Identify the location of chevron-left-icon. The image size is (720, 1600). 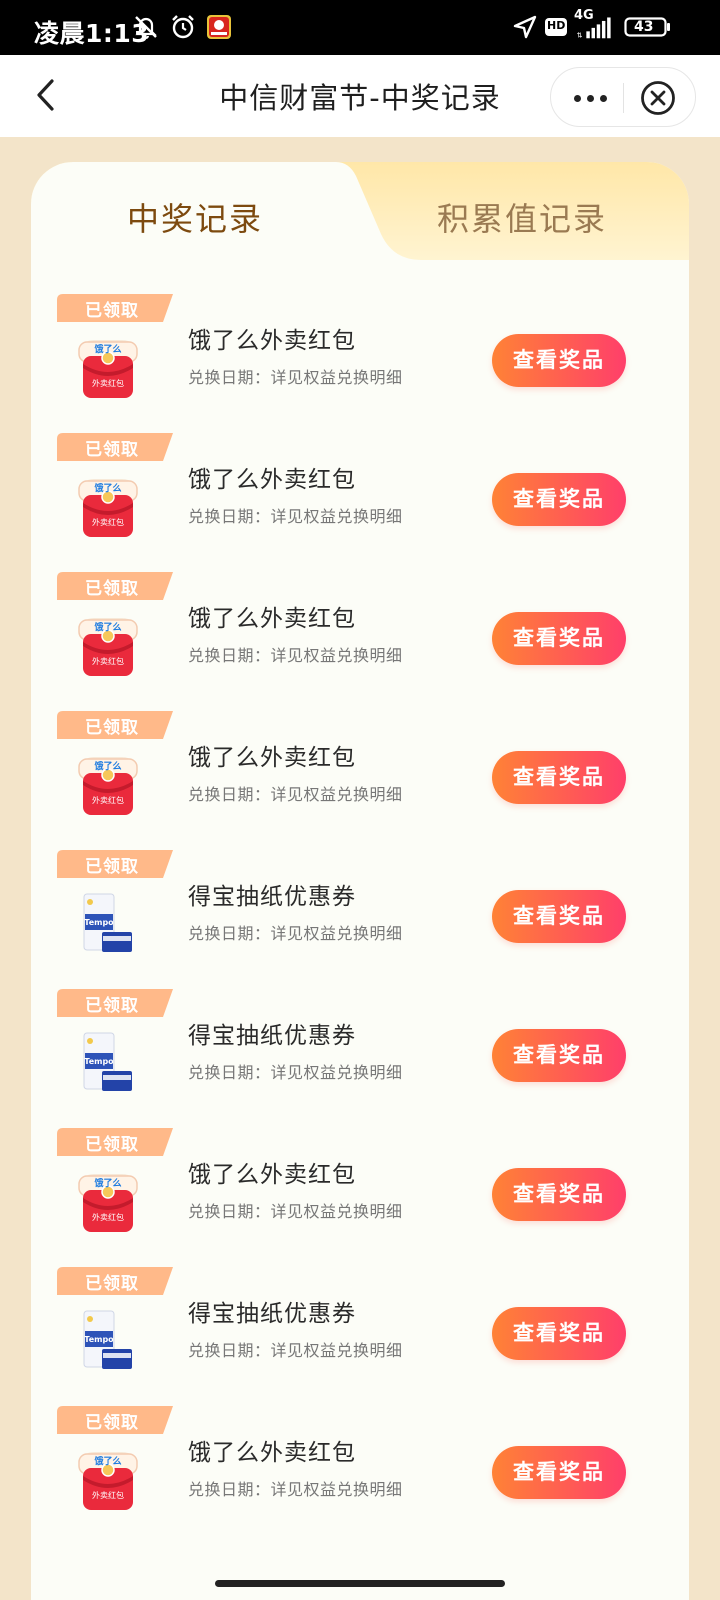
(45, 95).